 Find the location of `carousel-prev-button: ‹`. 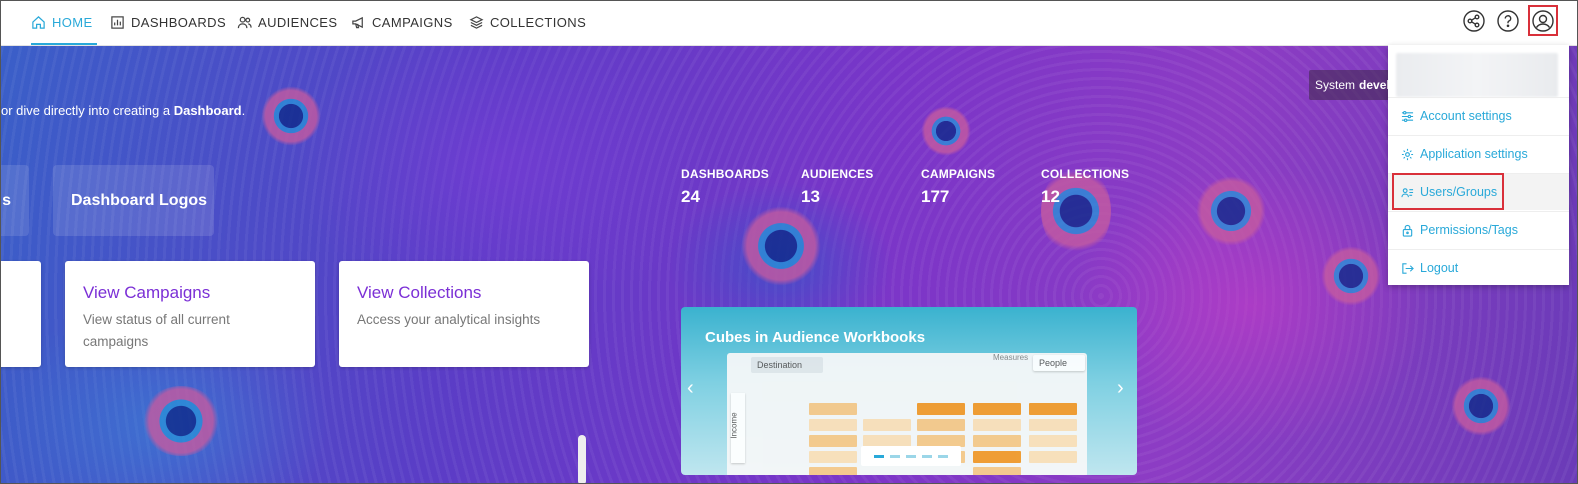

carousel-prev-button: ‹ is located at coordinates (690, 388).